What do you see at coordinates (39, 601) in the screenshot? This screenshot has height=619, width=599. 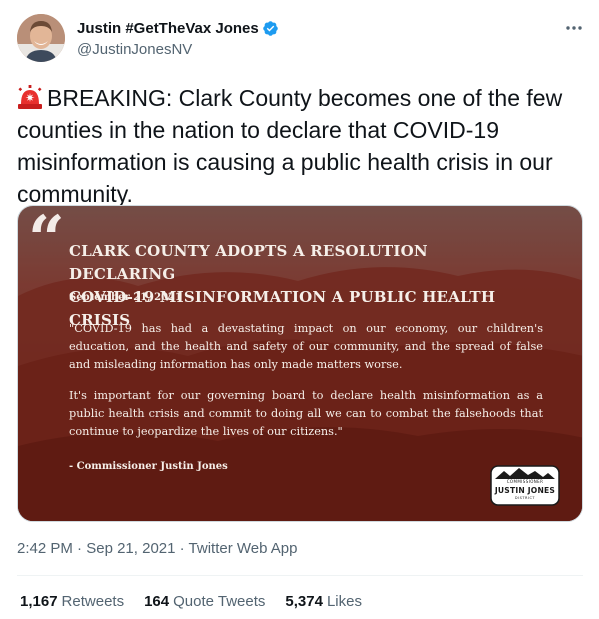 I see `retweets-count: 1,167` at bounding box center [39, 601].